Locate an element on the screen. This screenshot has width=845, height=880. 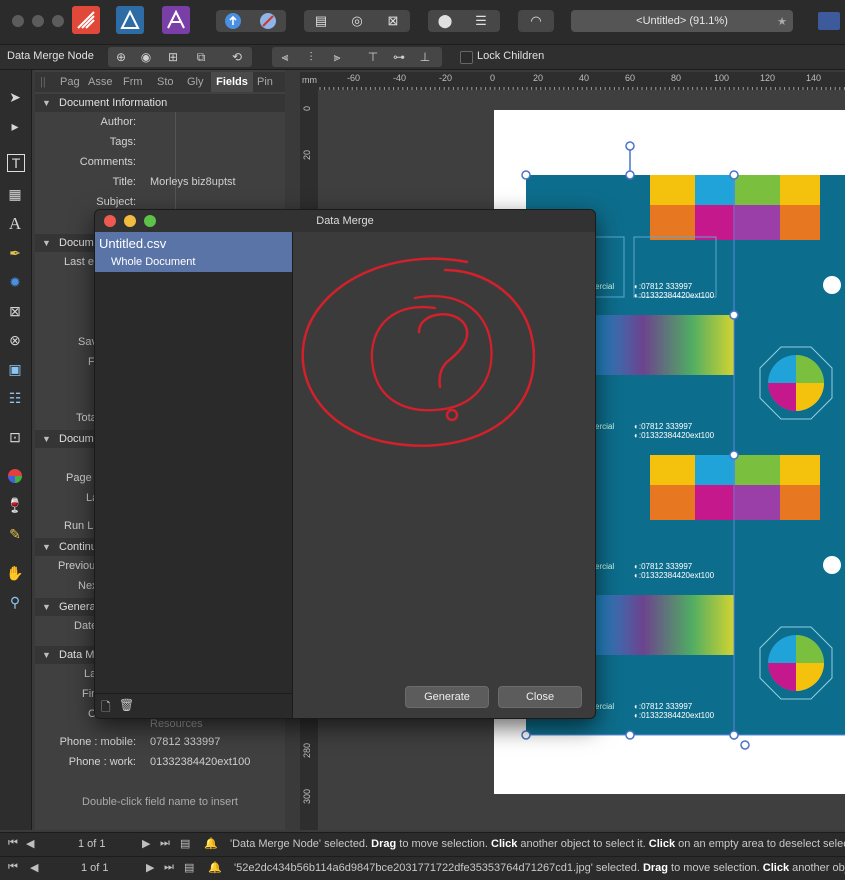
generate-button: Generate is located at coordinates (447, 697).